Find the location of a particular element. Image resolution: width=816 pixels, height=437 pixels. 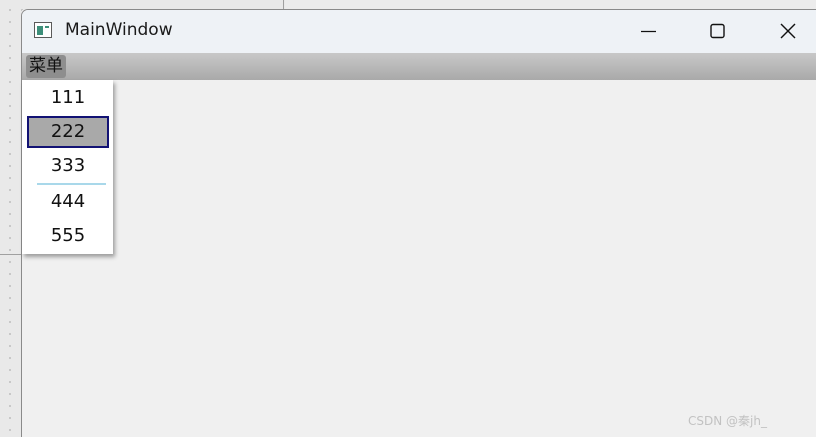

close-button is located at coordinates (784, 31).